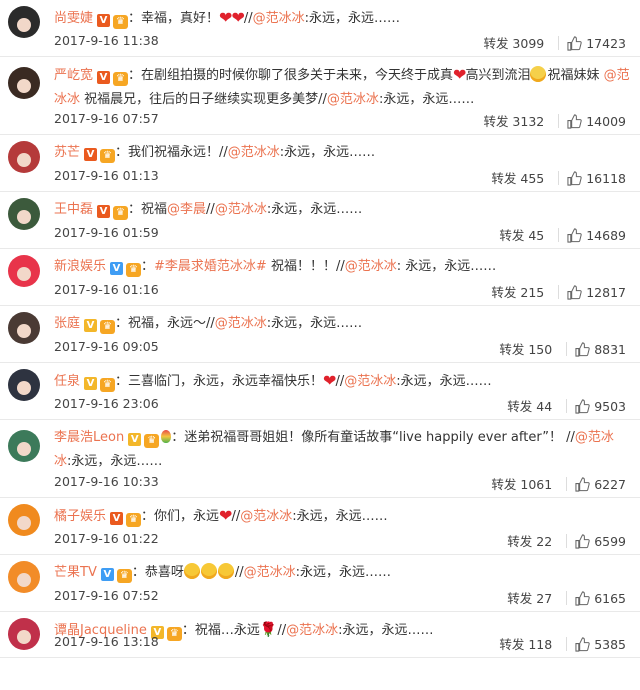  I want to click on like-button: 8831, so click(600, 349).